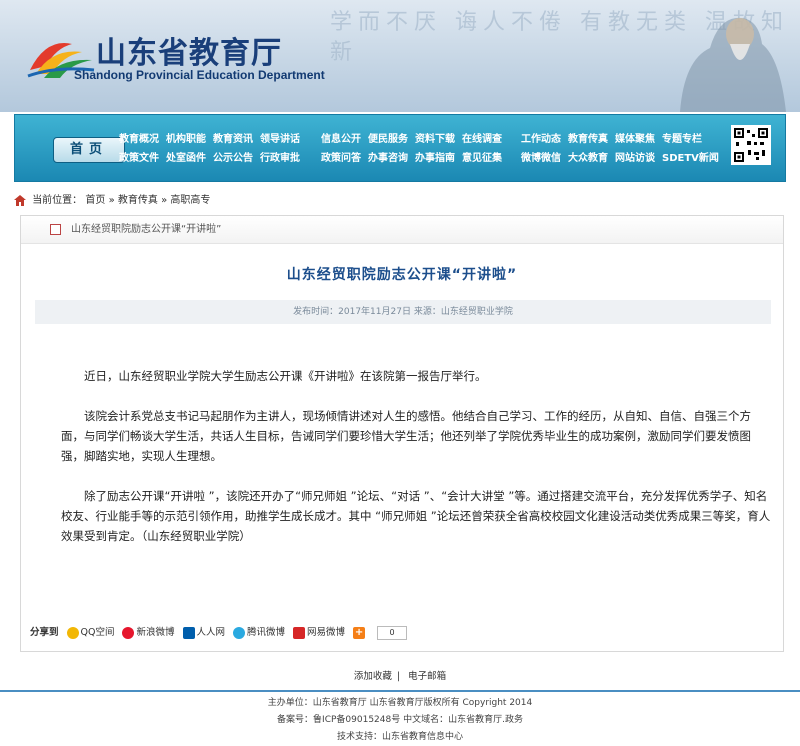 This screenshot has height=746, width=800. What do you see at coordinates (388, 158) in the screenshot?
I see `nav-link: 办事咨询` at bounding box center [388, 158].